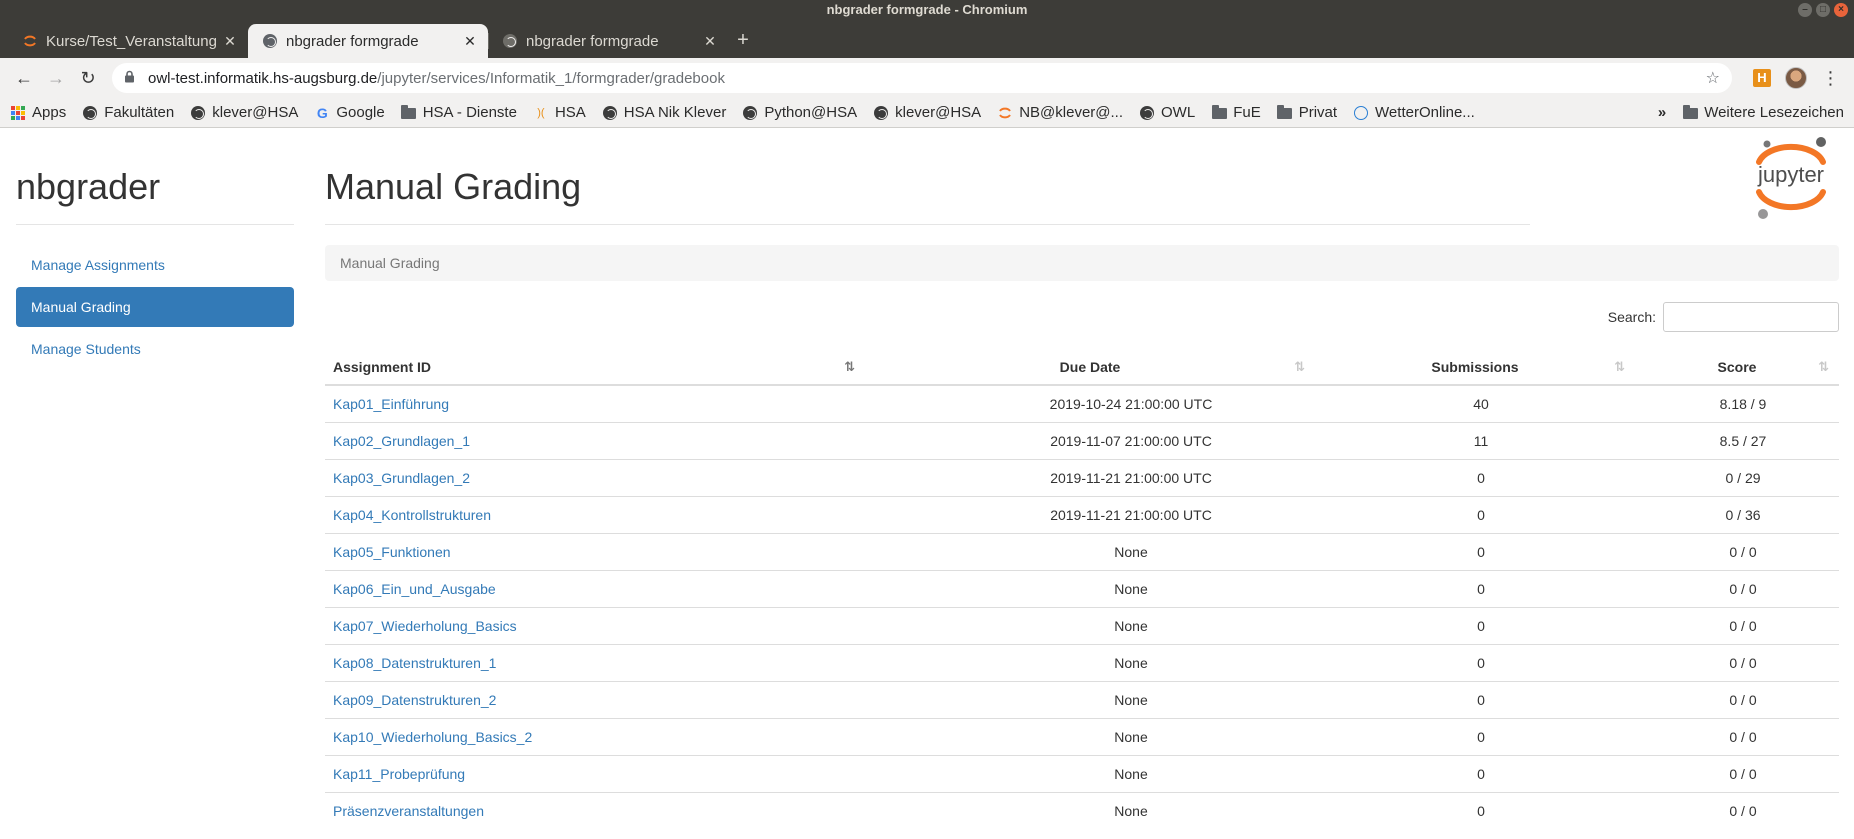  Describe the element at coordinates (1737, 367) in the screenshot. I see `column-header-score: Score ⇅` at that location.